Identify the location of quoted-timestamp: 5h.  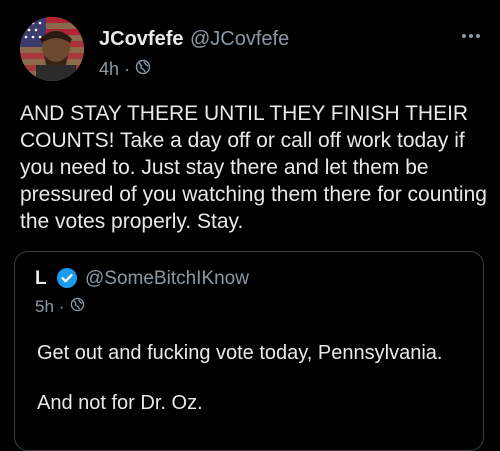
(44, 307).